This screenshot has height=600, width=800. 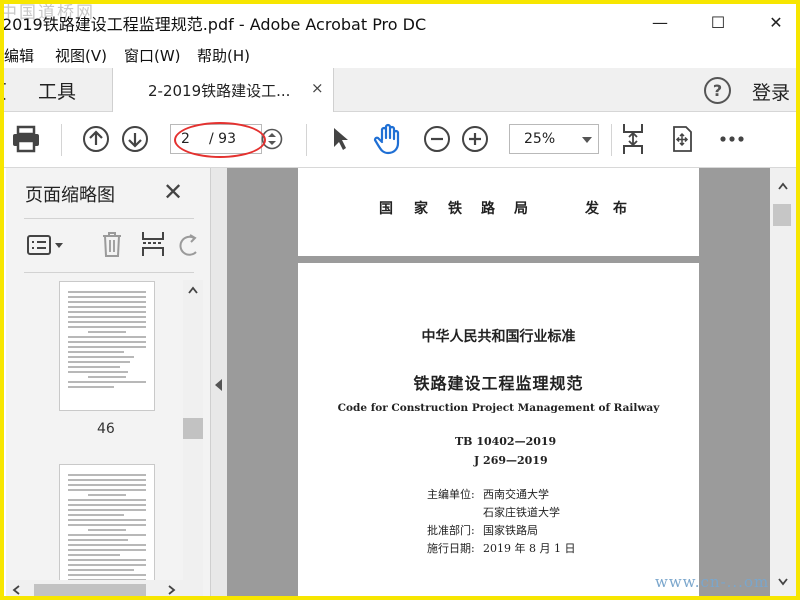 I want to click on maximize-icon: ☐, so click(x=718, y=22).